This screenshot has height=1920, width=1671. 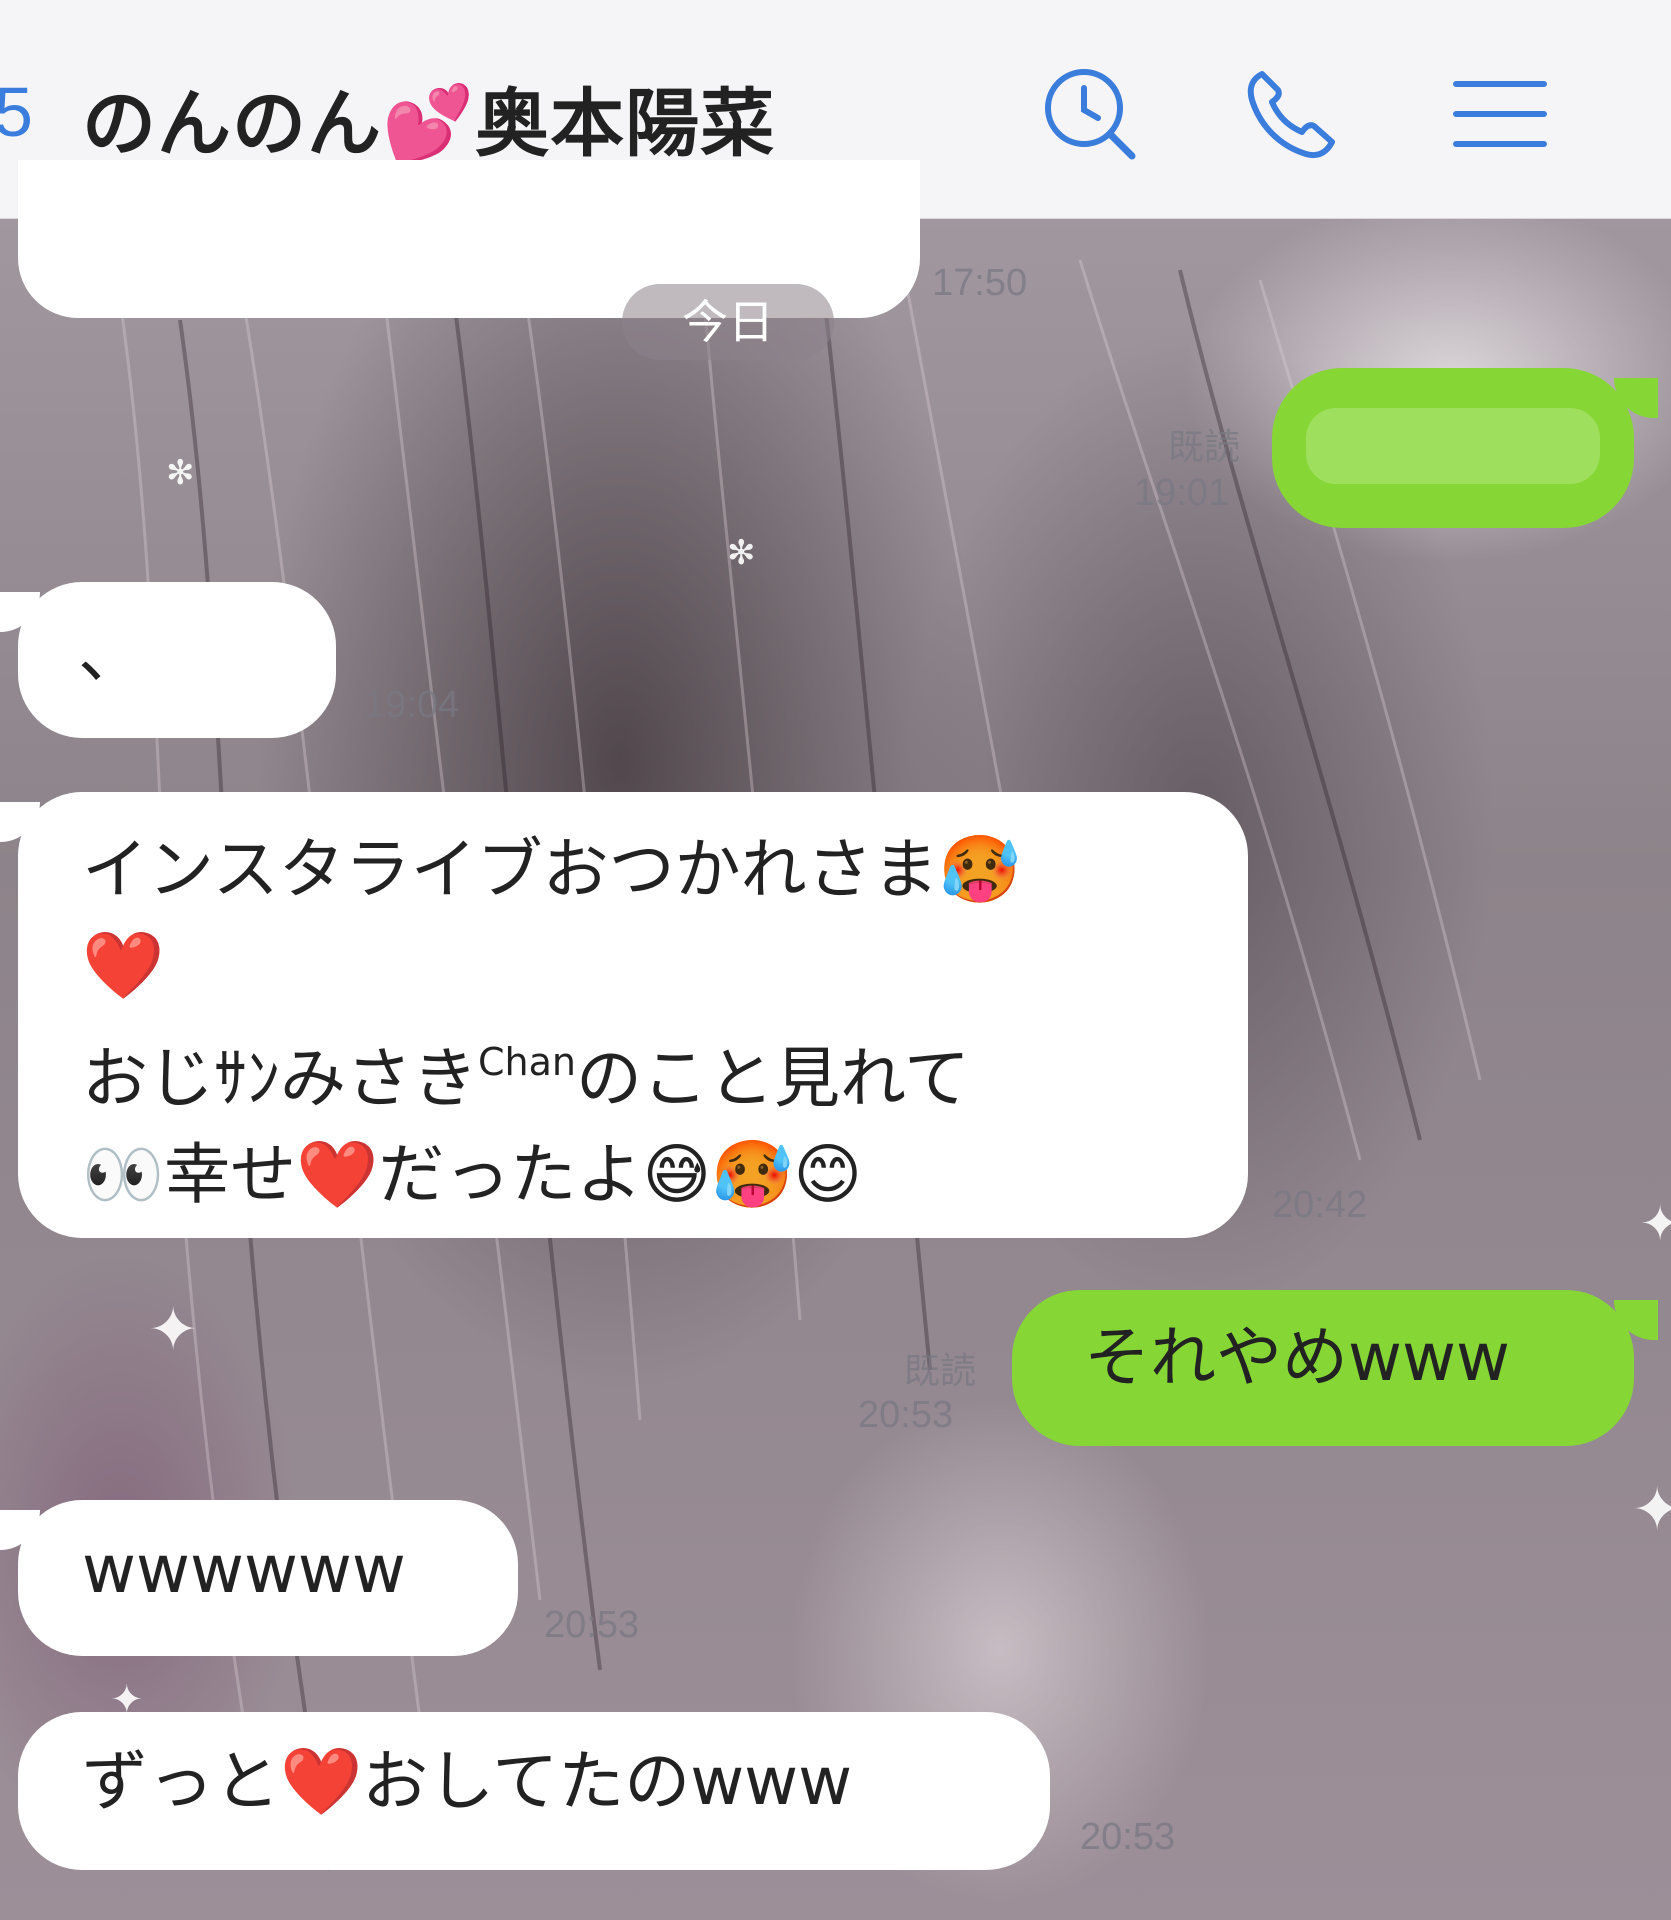 I want to click on outgoing-message-bubble, so click(x=1453, y=448).